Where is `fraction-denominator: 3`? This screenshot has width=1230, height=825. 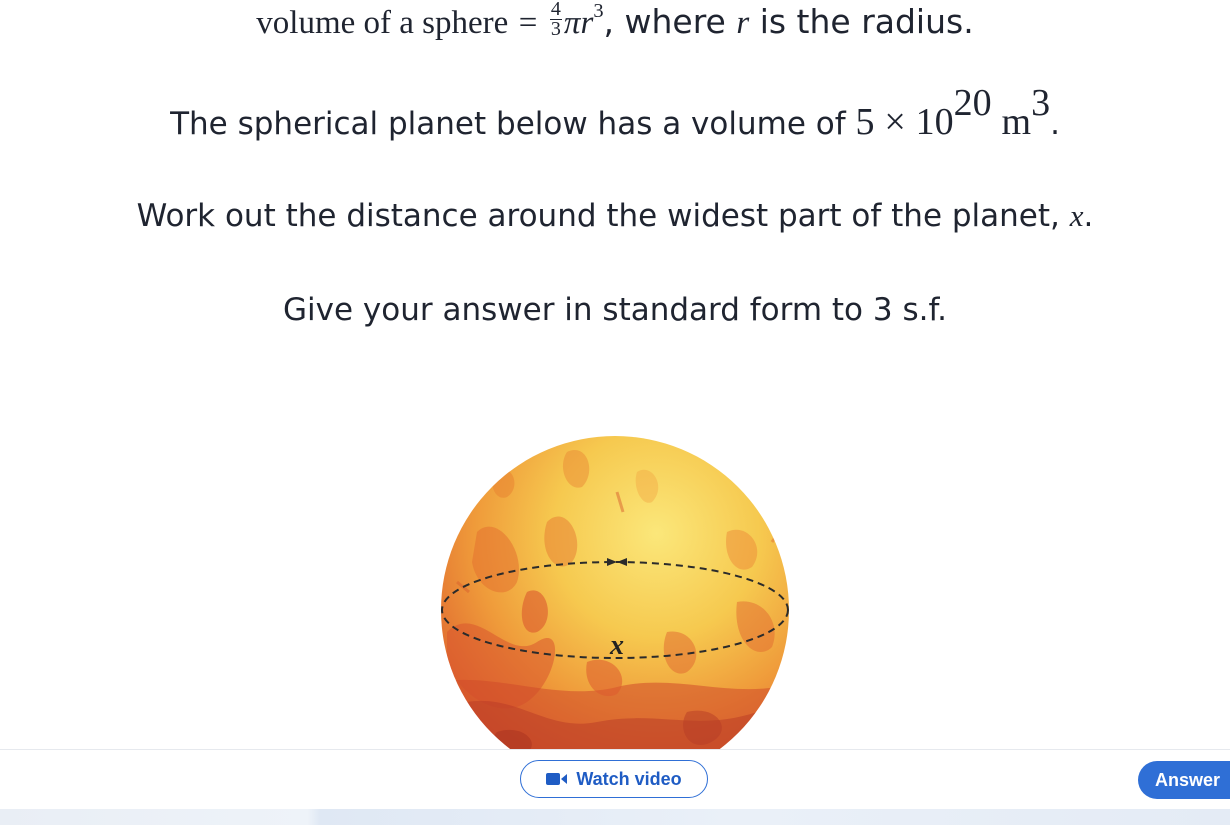 fraction-denominator: 3 is located at coordinates (555, 29).